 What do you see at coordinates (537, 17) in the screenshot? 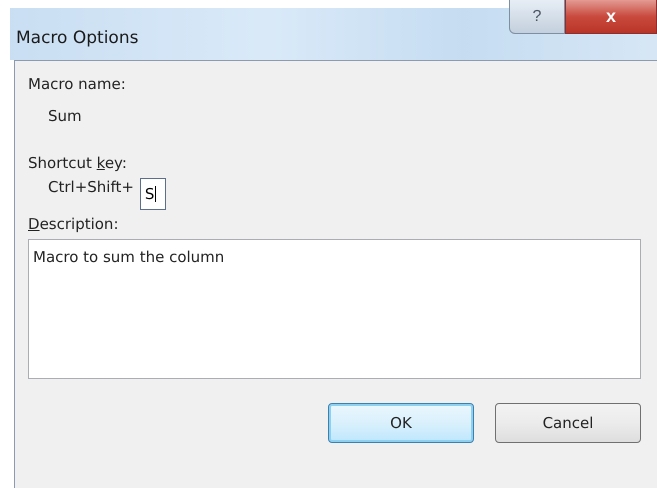
I see `help-button: ?` at bounding box center [537, 17].